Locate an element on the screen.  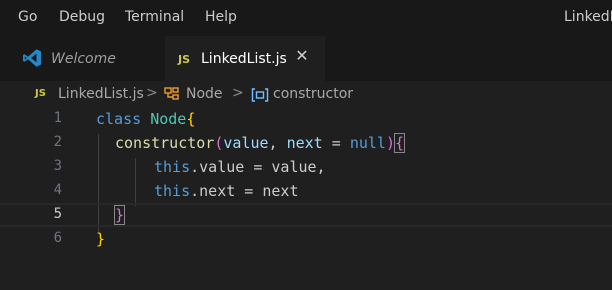
matched-bracket: } is located at coordinates (119, 215).